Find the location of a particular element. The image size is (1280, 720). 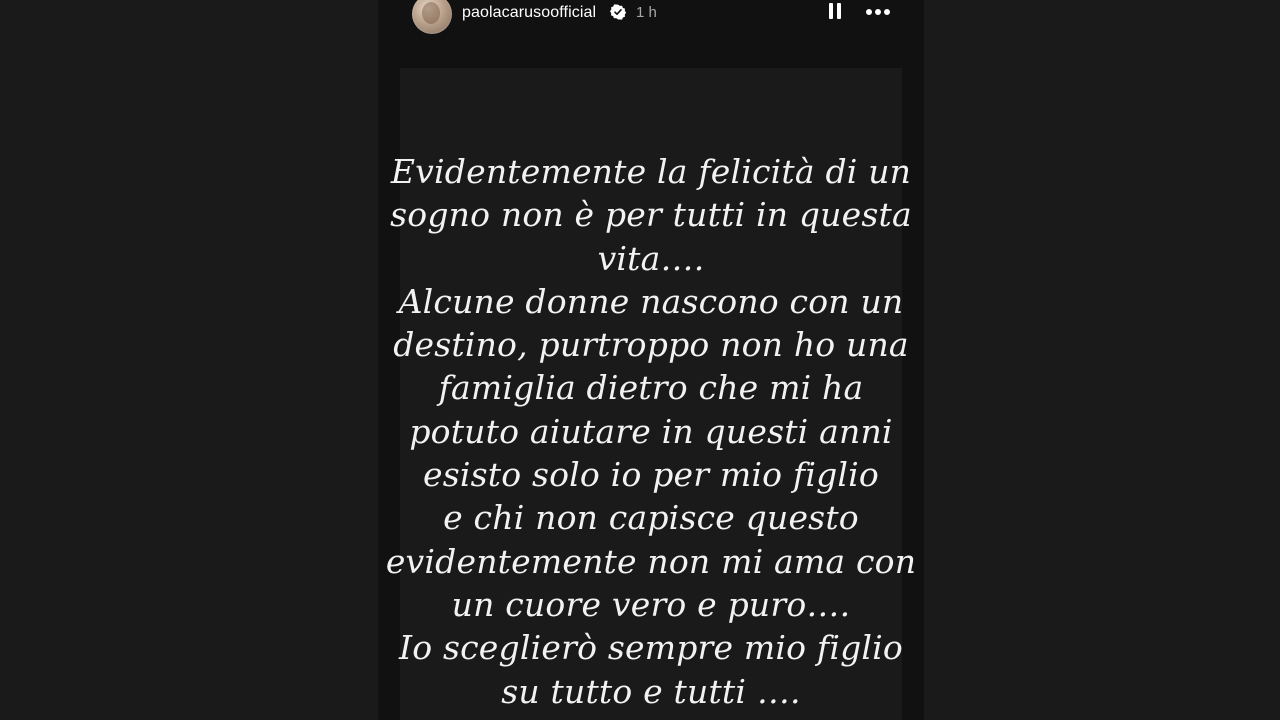

post-time: 1 h is located at coordinates (646, 12).